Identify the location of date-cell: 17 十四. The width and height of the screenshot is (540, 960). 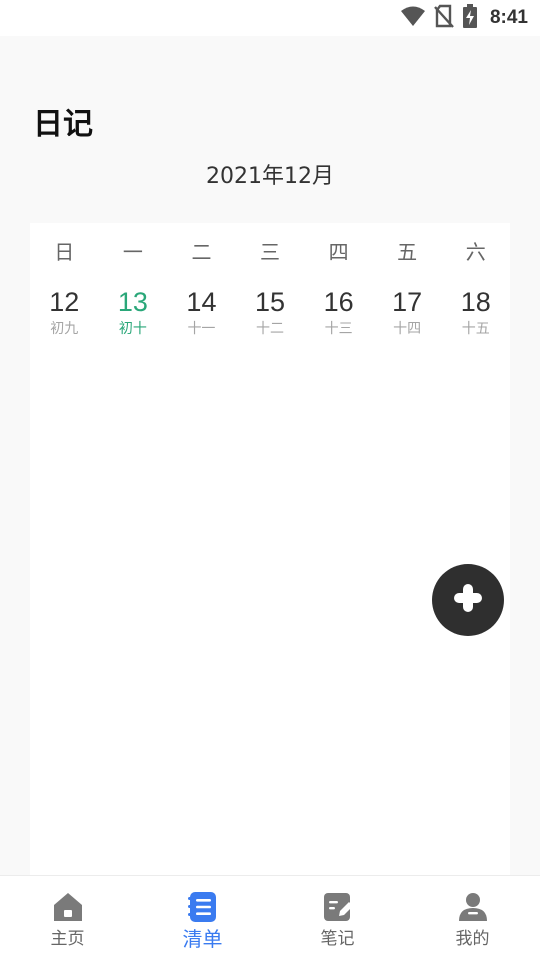
(407, 313).